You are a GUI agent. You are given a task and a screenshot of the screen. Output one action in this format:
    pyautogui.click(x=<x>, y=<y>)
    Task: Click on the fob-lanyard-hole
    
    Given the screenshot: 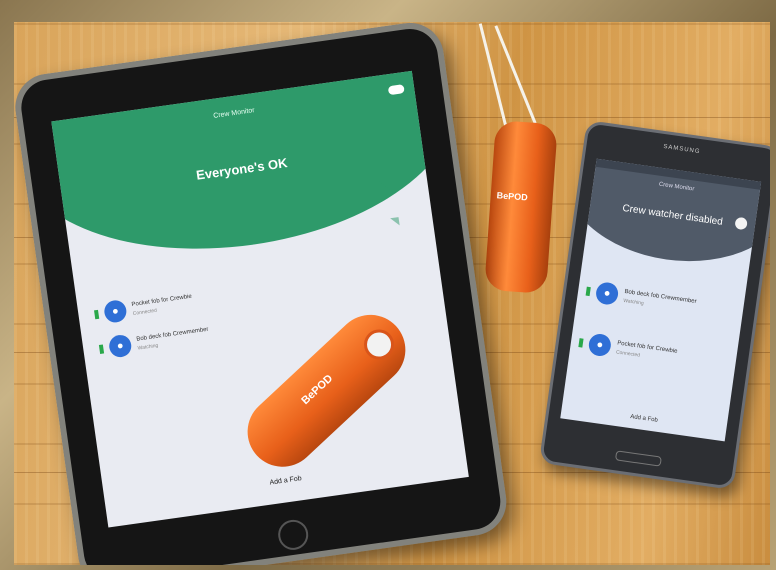 What is the action you would take?
    pyautogui.click(x=379, y=344)
    